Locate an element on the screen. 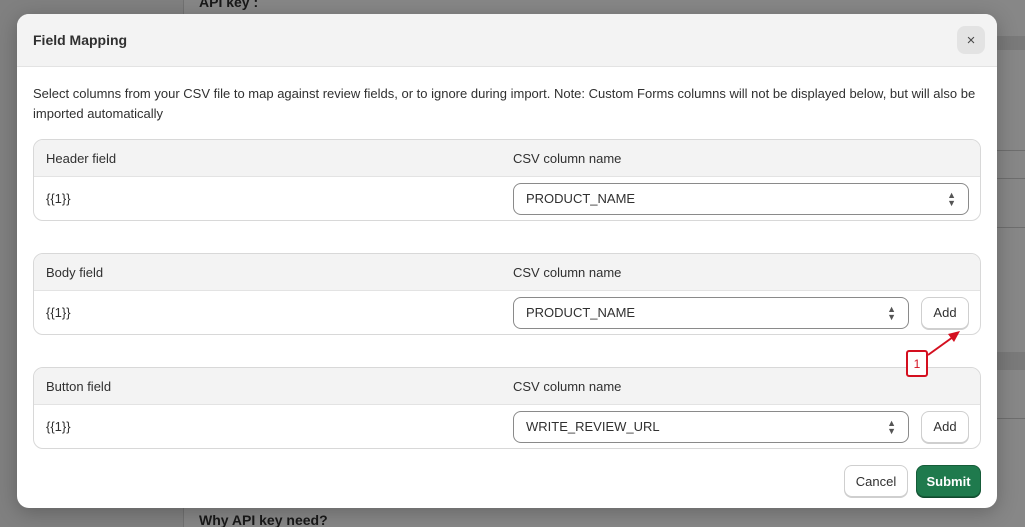 The image size is (1025, 527). annotation-arrow is located at coordinates (943, 343).